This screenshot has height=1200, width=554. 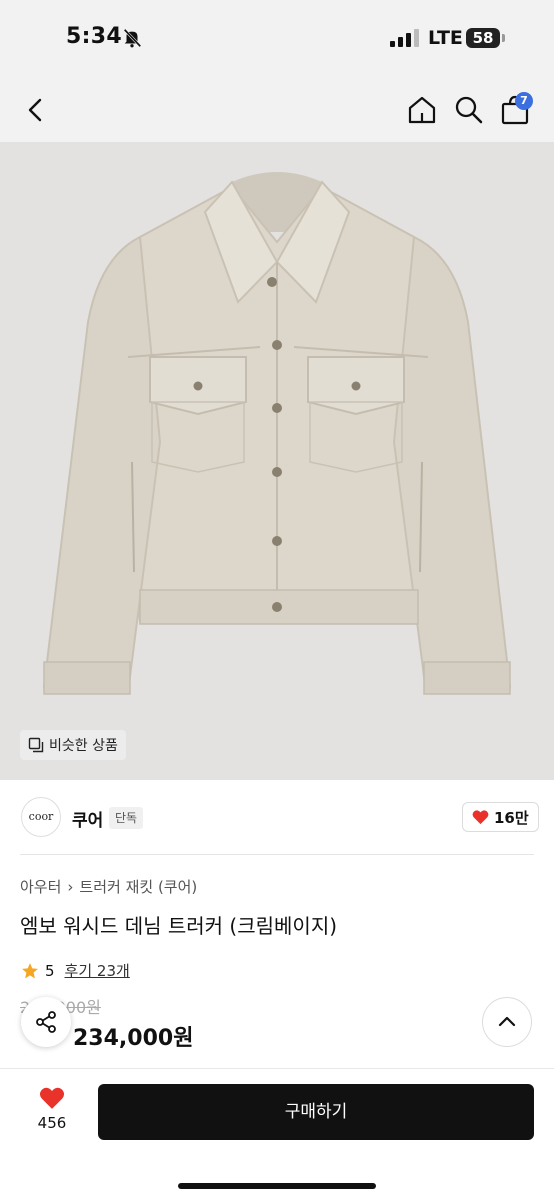 I want to click on rating-value: 5, so click(x=50, y=970).